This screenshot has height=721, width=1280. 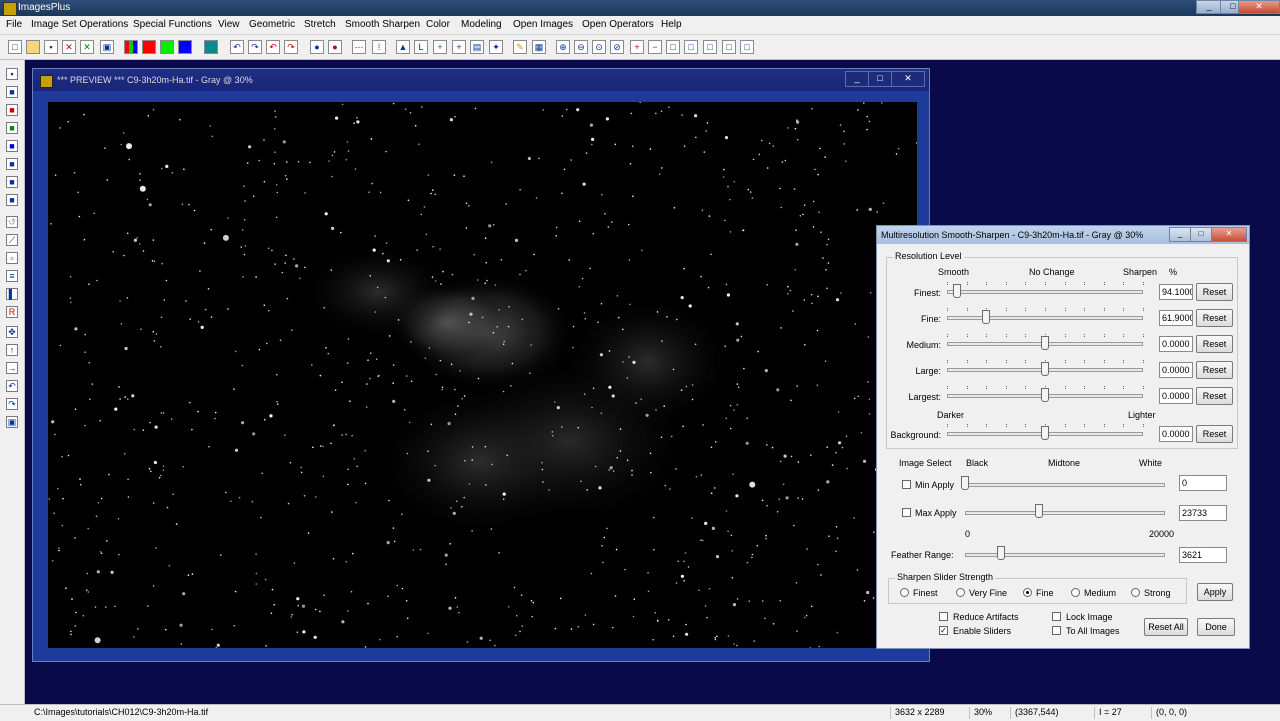 I want to click on preview-minimize-button: _, so click(x=857, y=79).